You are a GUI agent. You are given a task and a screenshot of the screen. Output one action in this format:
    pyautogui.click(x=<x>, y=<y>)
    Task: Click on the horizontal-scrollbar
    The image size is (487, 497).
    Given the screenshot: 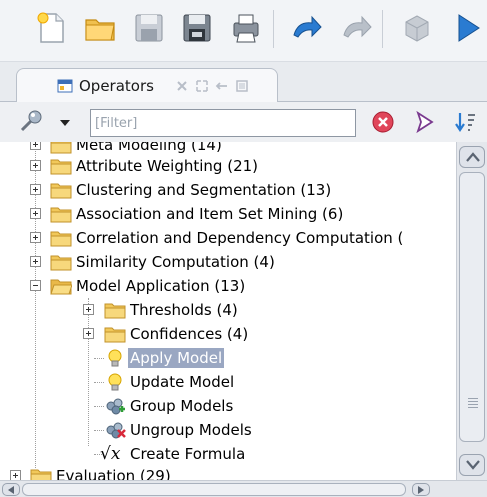 What is the action you would take?
    pyautogui.click(x=243, y=488)
    